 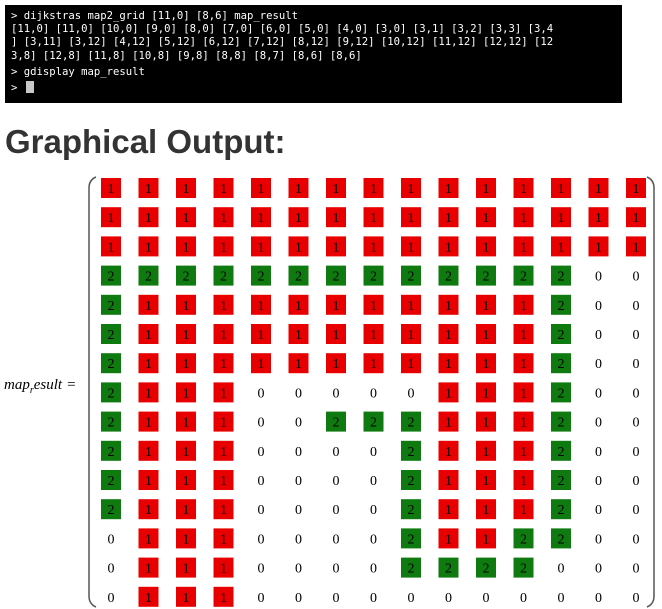 I want to click on left-bracket, so click(x=92, y=392).